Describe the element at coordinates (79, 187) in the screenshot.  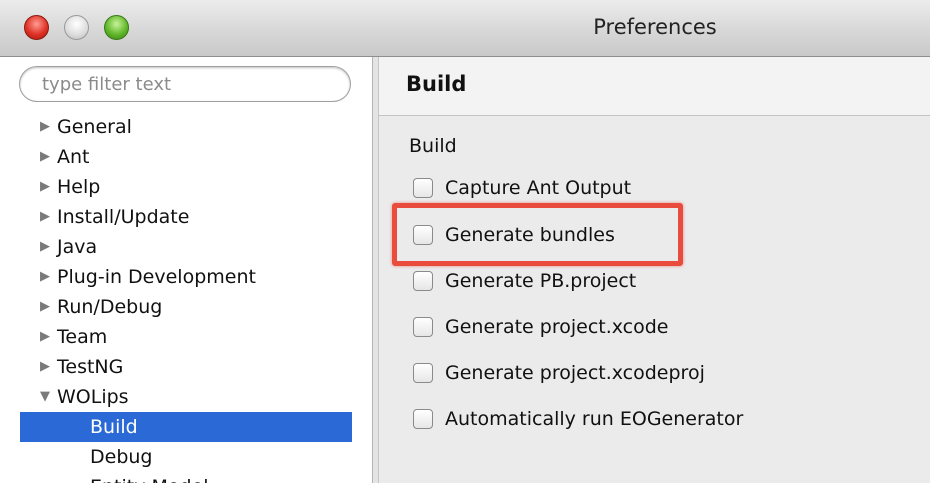
I see `tree-item-label: Help` at that location.